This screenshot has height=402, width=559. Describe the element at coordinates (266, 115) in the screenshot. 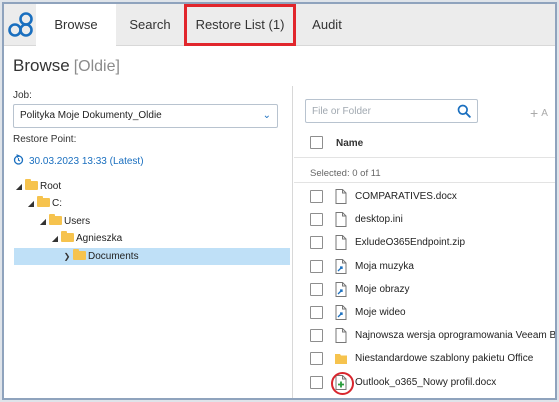

I see `chevron-down-icon: ⌄` at that location.